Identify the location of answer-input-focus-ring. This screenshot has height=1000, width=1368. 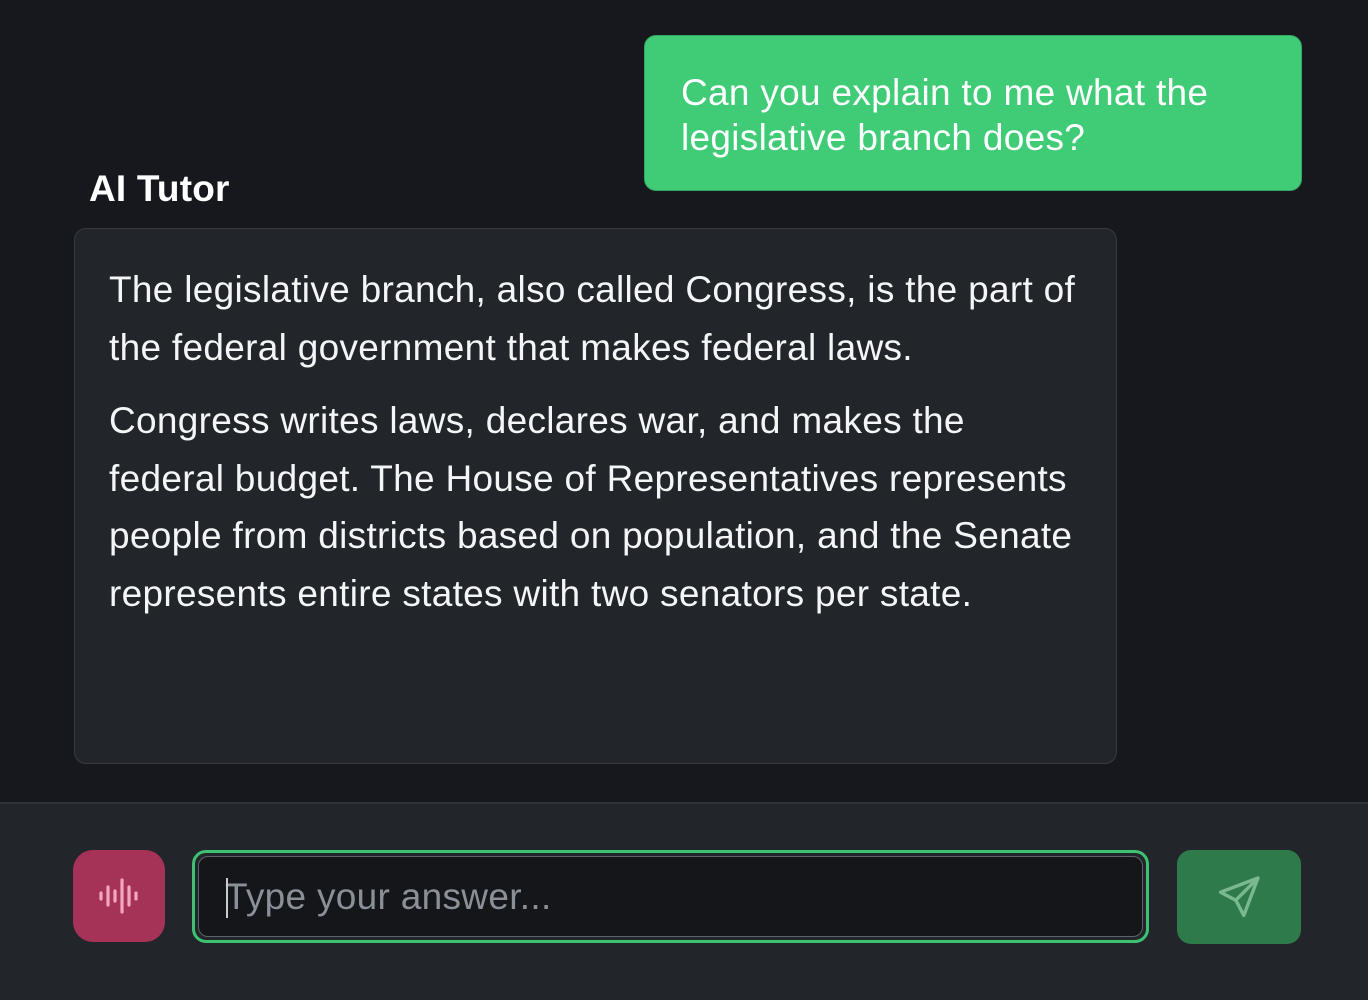
(670, 896).